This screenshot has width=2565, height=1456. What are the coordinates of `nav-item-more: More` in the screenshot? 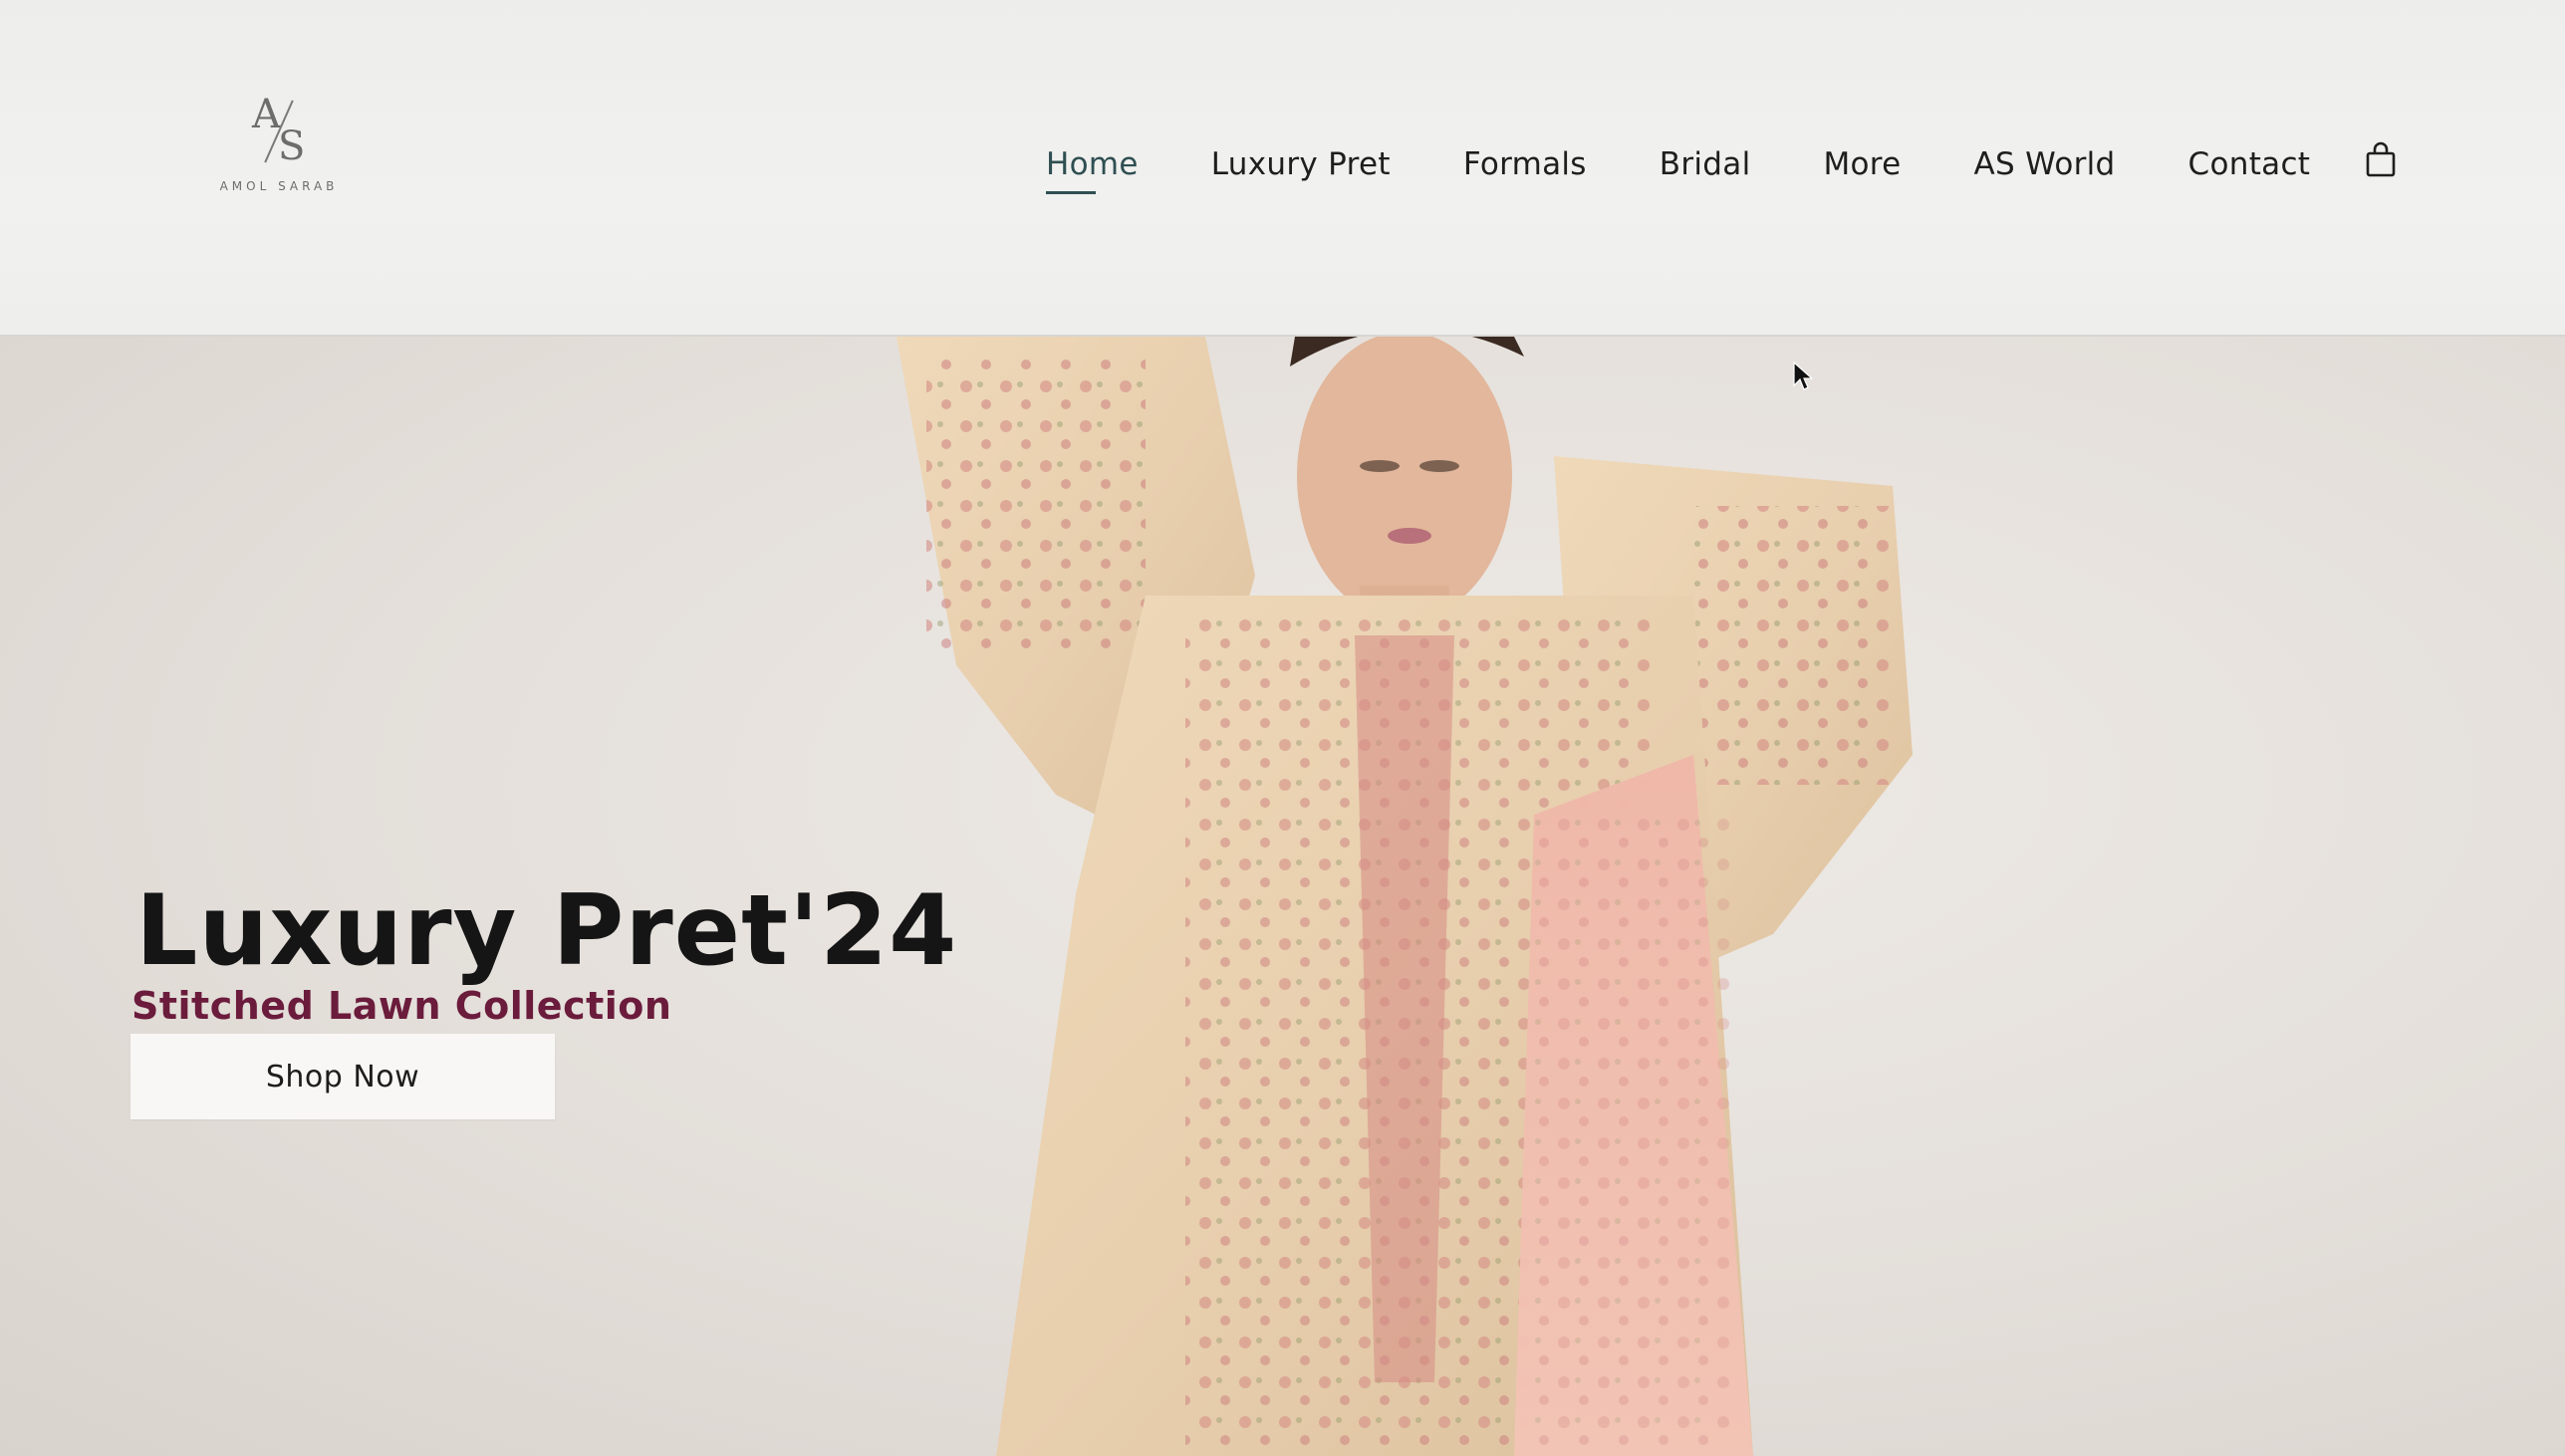 It's located at (1862, 164).